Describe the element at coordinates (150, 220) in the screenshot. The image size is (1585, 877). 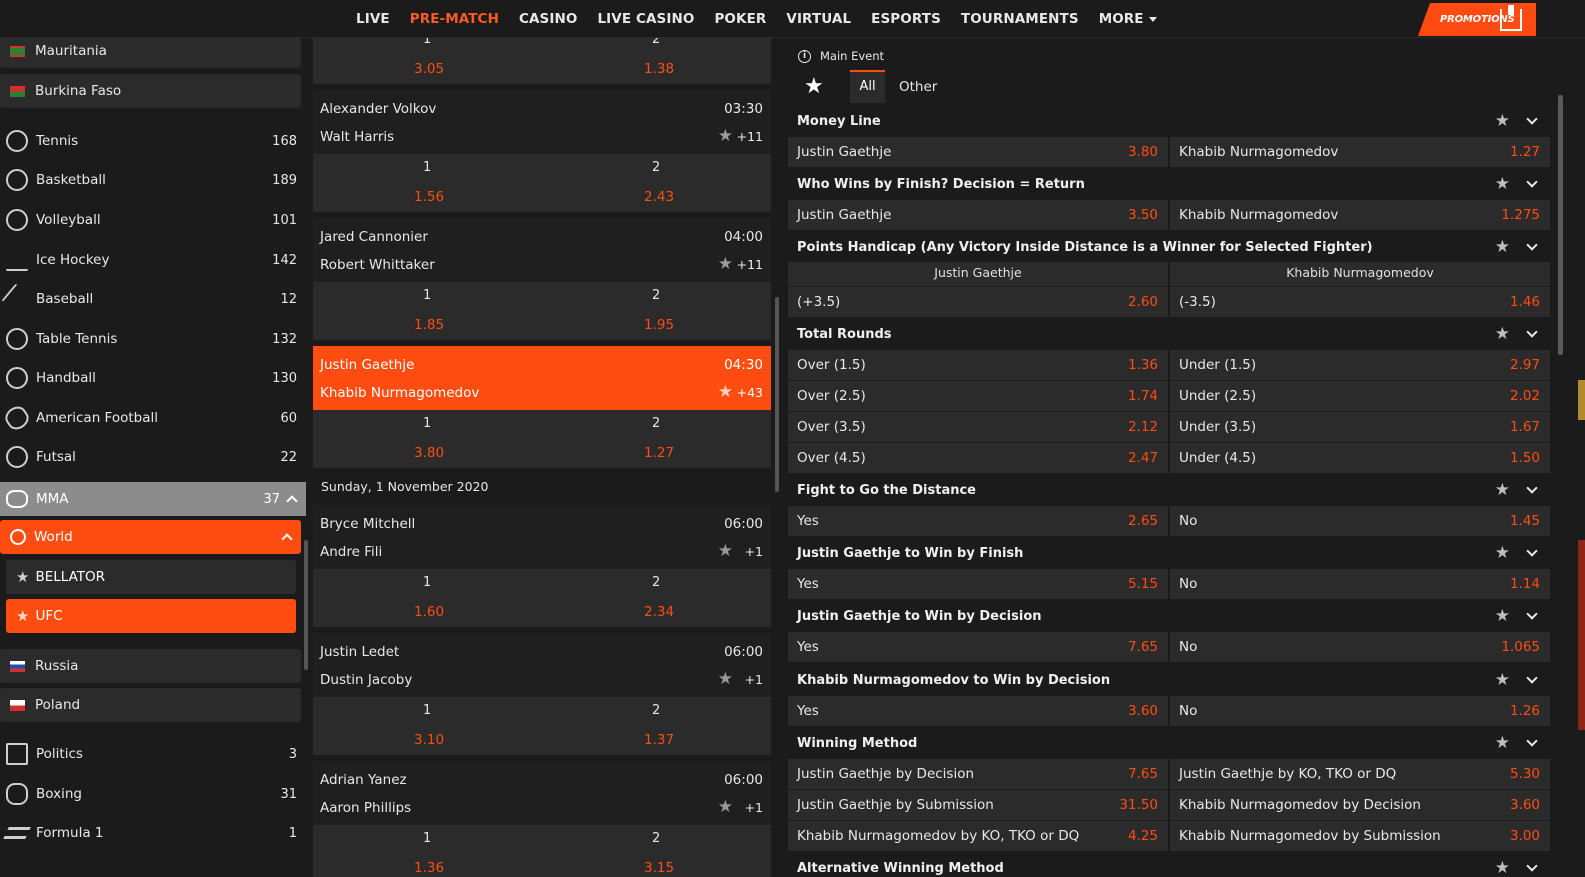
I see `sidebar-item-volleyball: Volleyball 101` at that location.